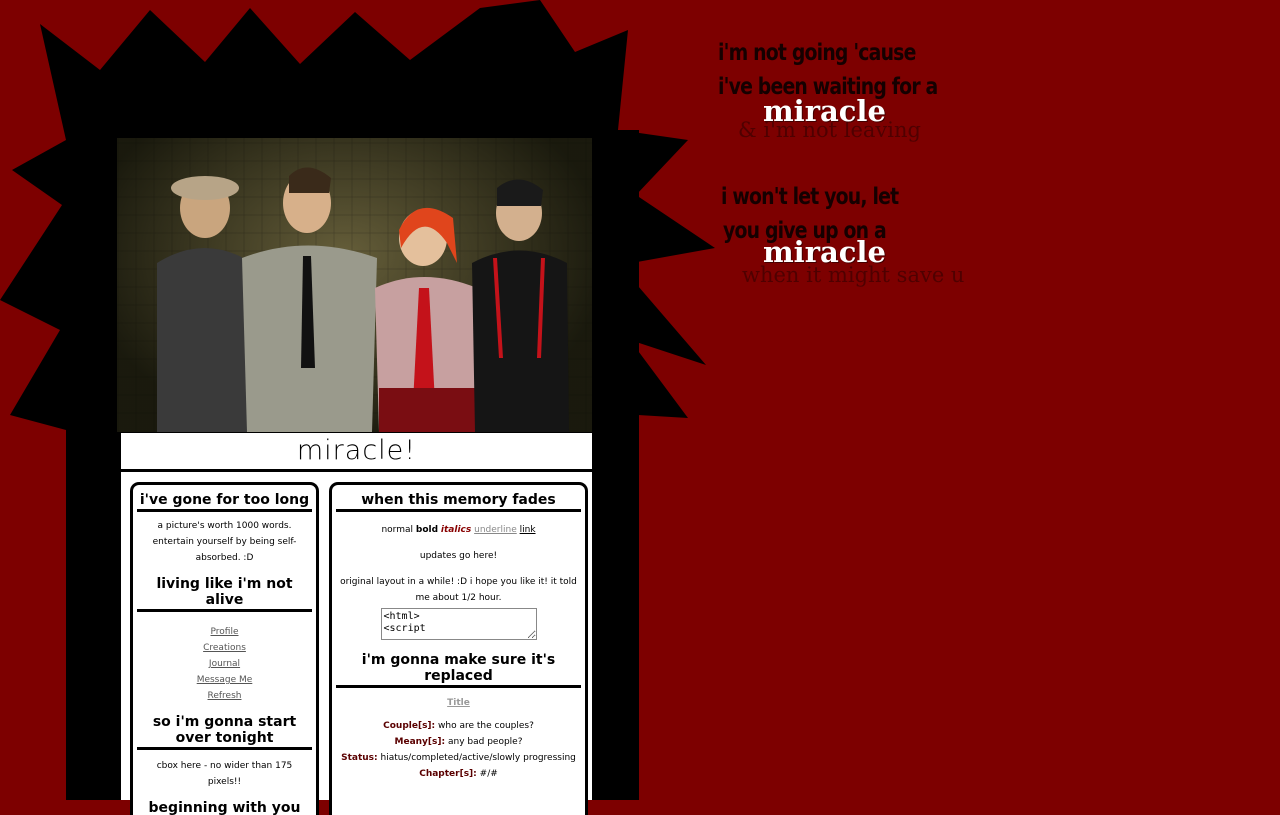 The image size is (1280, 815). Describe the element at coordinates (458, 670) in the screenshot. I see `main-heading-2: i'm gonna make sure it's replaced` at that location.